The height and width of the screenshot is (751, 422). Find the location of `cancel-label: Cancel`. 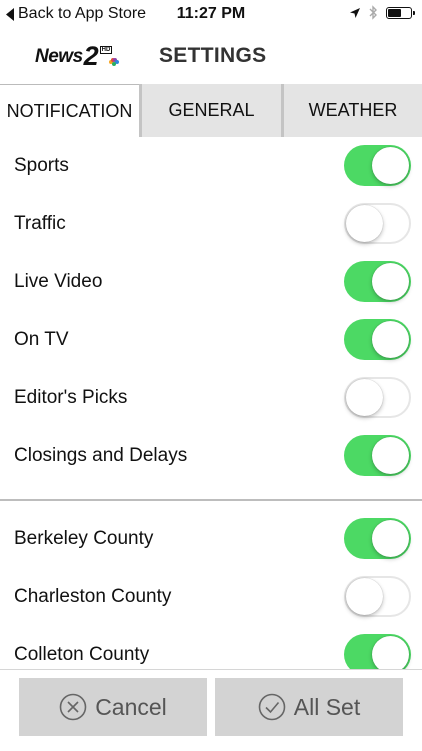

cancel-label: Cancel is located at coordinates (131, 706).